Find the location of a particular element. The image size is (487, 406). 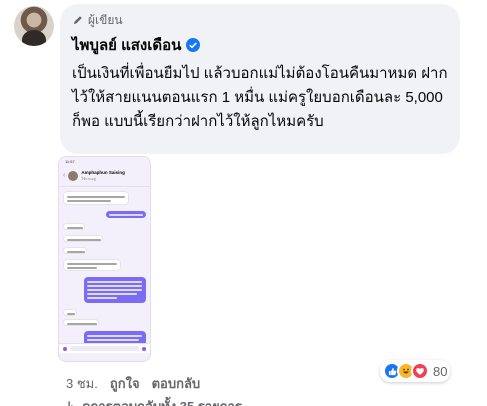

reply-arrow-icon: ↳ is located at coordinates (71, 402).